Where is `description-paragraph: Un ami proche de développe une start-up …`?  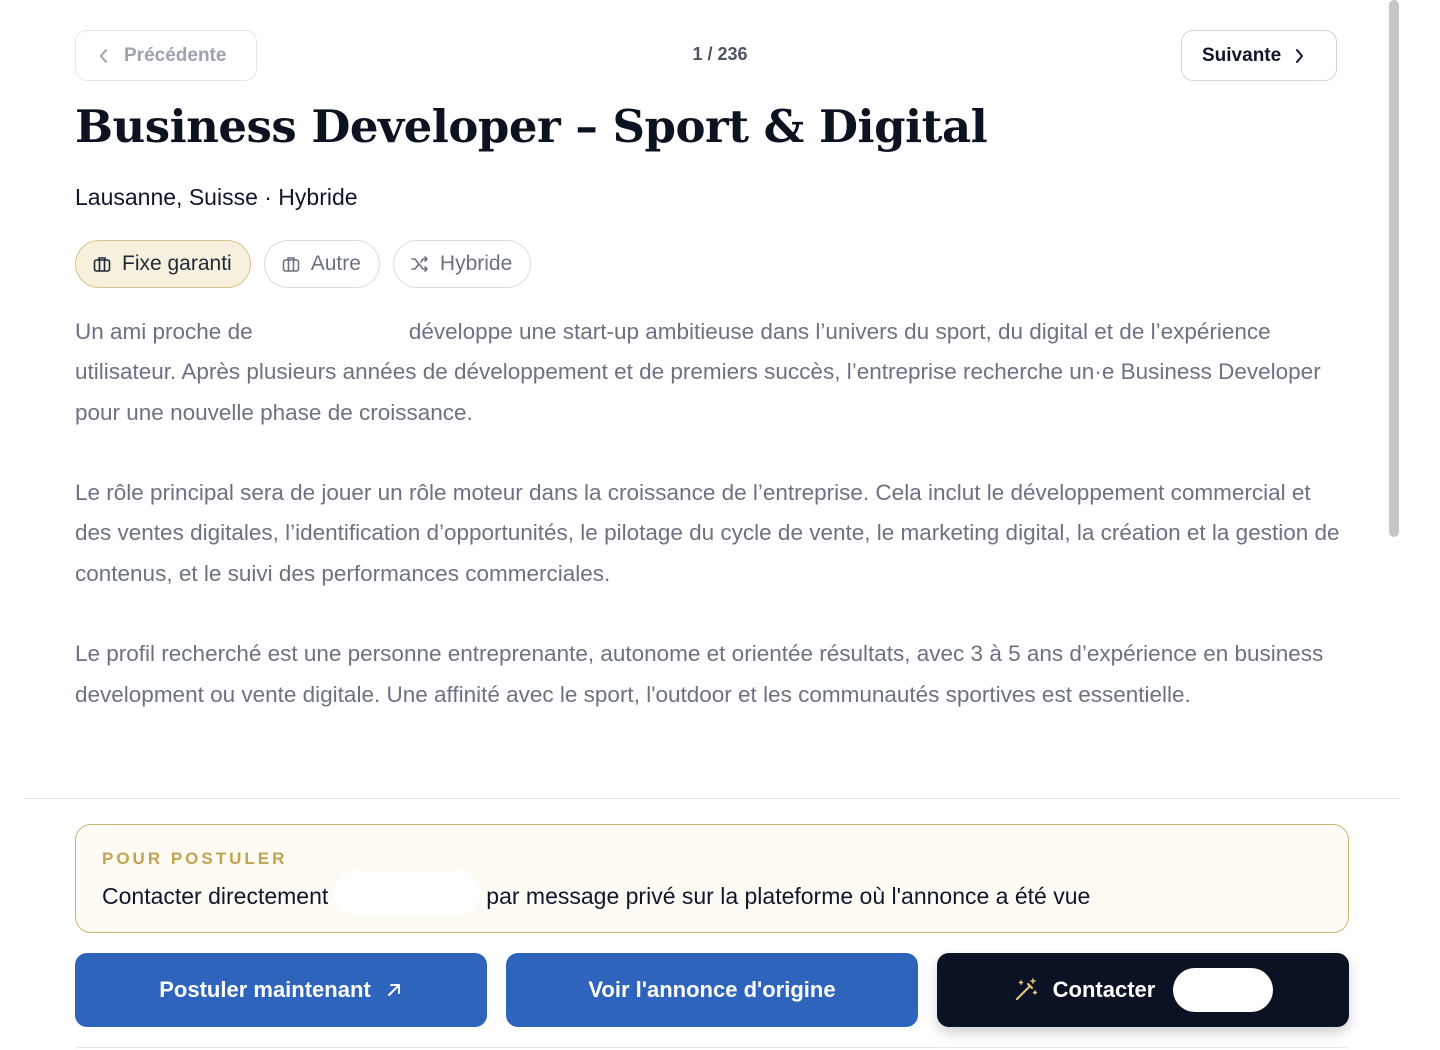 description-paragraph: Un ami proche de développe une start-up … is located at coordinates (710, 372).